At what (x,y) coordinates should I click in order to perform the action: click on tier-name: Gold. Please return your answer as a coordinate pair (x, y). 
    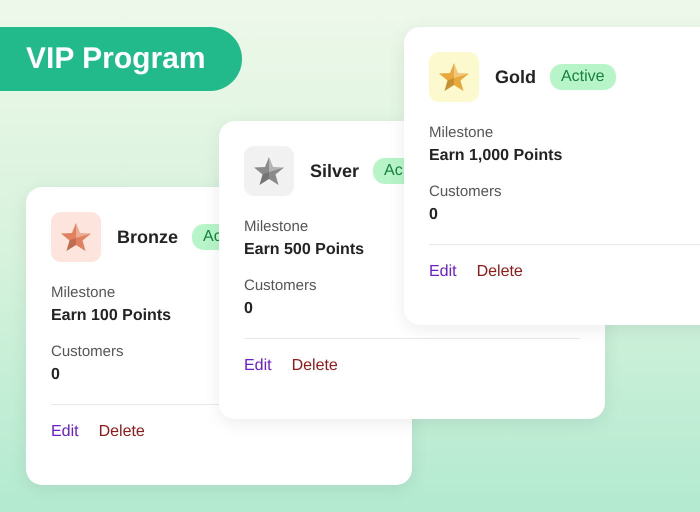
    Looking at the image, I should click on (515, 77).